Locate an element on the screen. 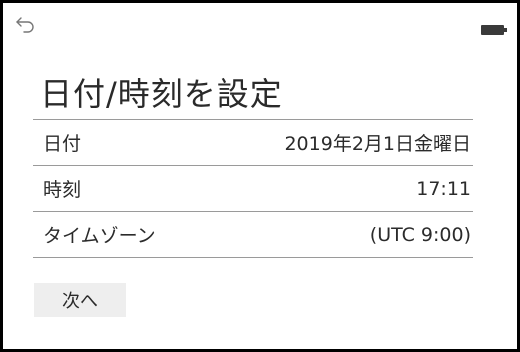  time-label: 時刻 is located at coordinates (62, 190).